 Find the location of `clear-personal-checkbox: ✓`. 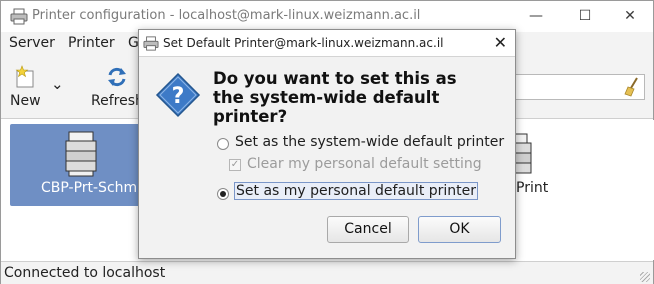

clear-personal-checkbox: ✓ is located at coordinates (235, 165).